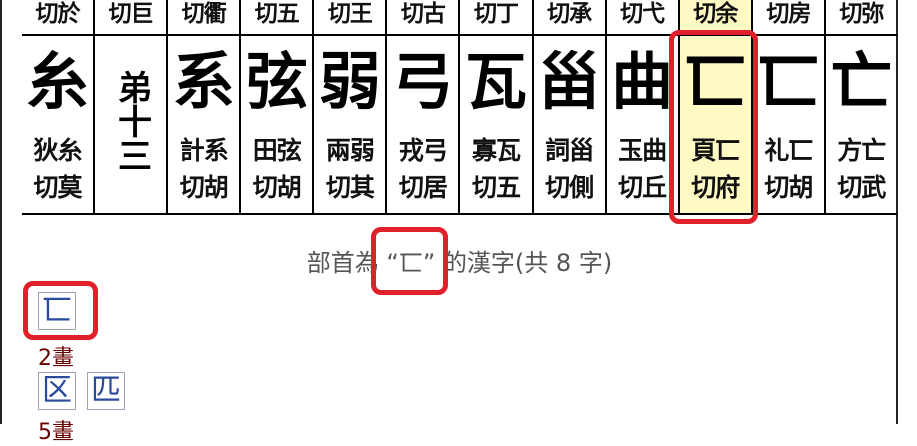  Describe the element at coordinates (58, 150) in the screenshot. I see `cell-bottom-line: 狄糸` at that location.